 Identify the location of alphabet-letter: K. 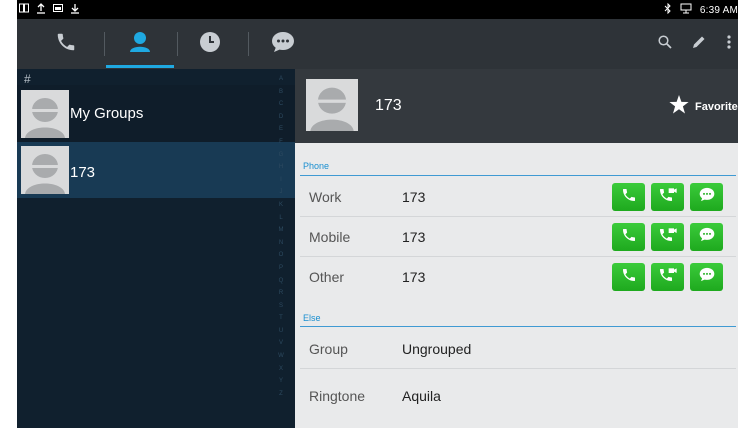
(281, 205).